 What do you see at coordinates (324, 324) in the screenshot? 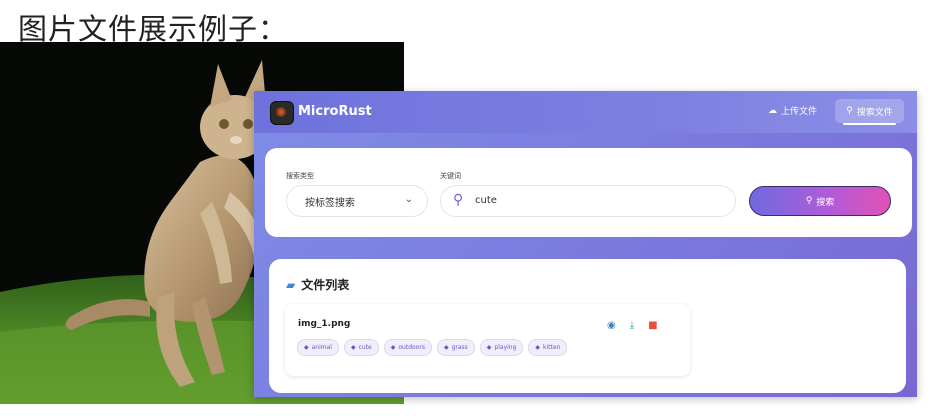
I see `file-name: img_1.png` at bounding box center [324, 324].